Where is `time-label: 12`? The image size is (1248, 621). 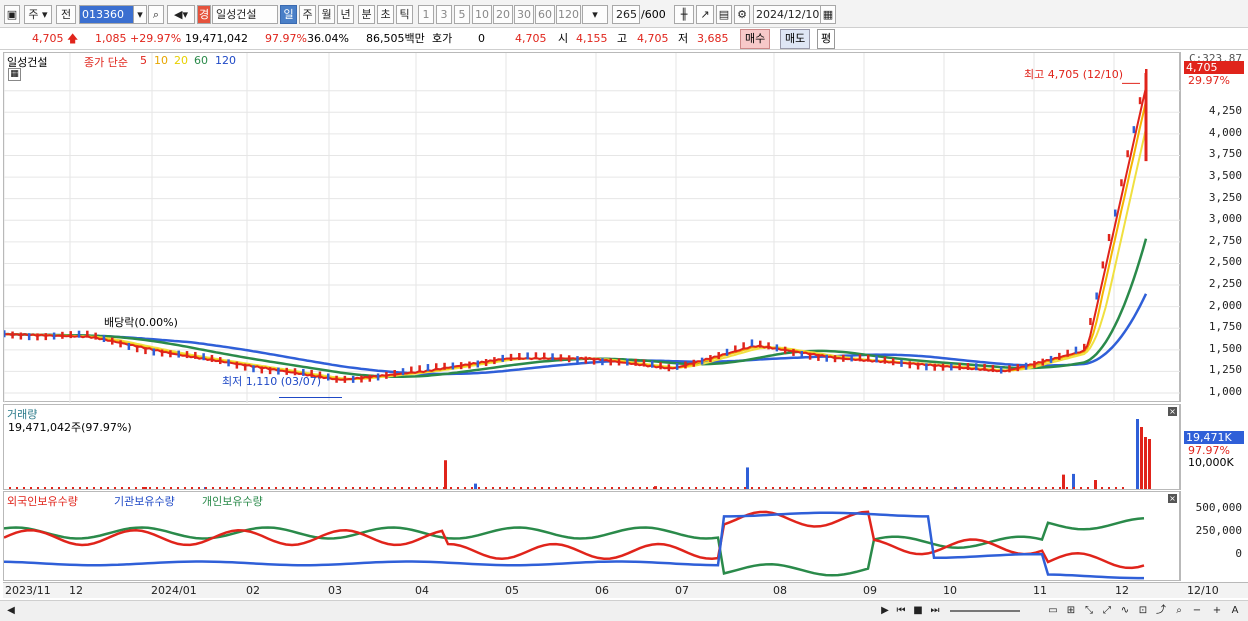
time-label: 12 is located at coordinates (76, 590).